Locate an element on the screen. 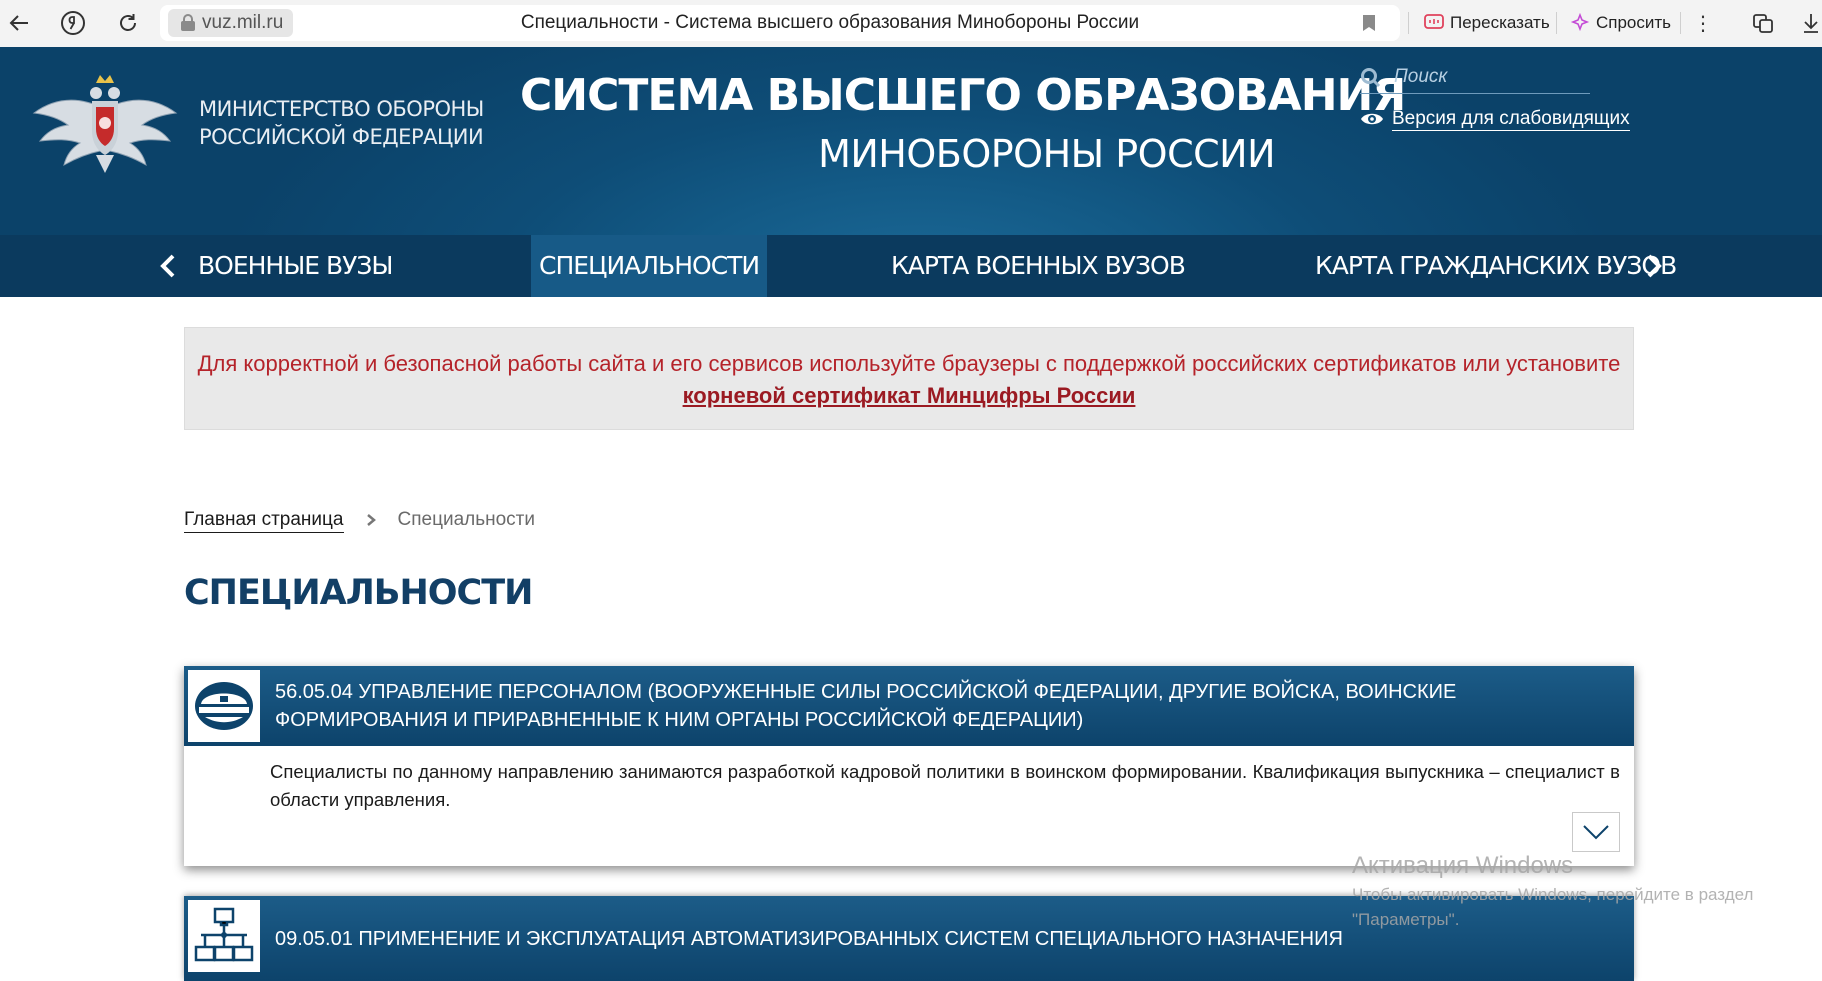 The height and width of the screenshot is (981, 1822). ask-button: Спросить is located at coordinates (1620, 23).